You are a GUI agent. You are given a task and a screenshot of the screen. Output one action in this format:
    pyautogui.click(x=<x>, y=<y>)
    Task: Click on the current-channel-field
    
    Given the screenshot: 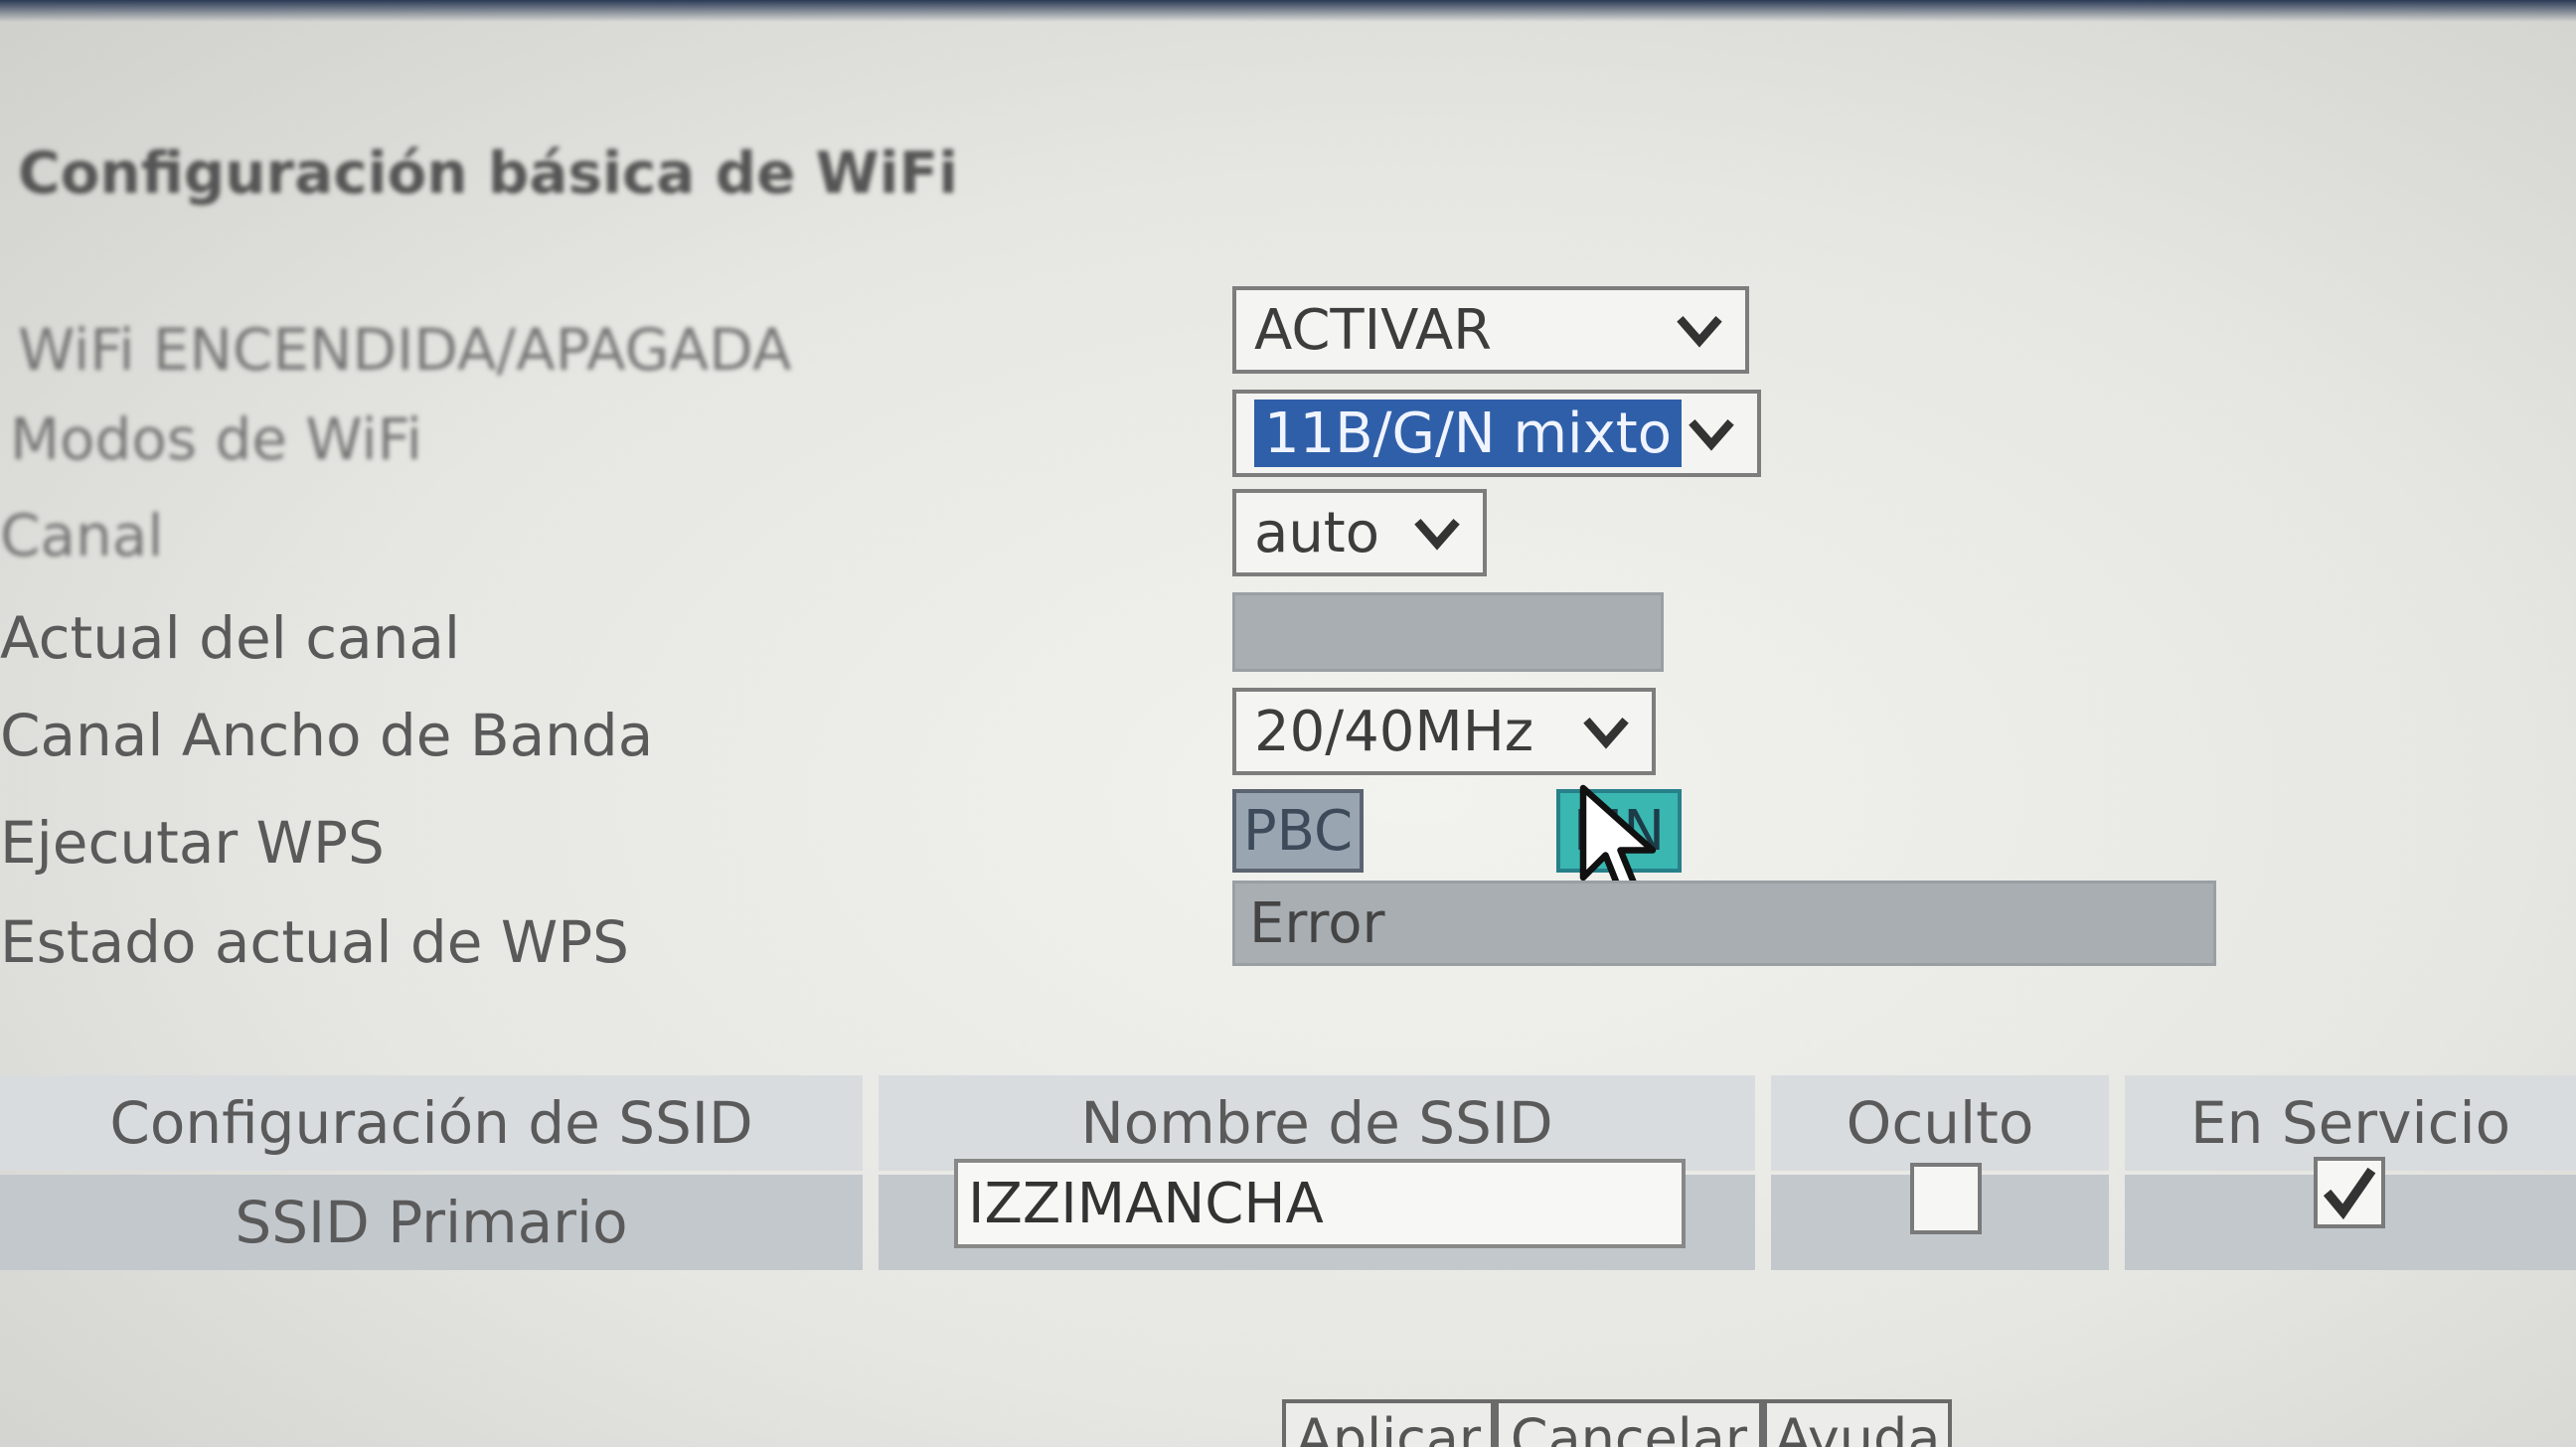 What is the action you would take?
    pyautogui.click(x=1448, y=632)
    